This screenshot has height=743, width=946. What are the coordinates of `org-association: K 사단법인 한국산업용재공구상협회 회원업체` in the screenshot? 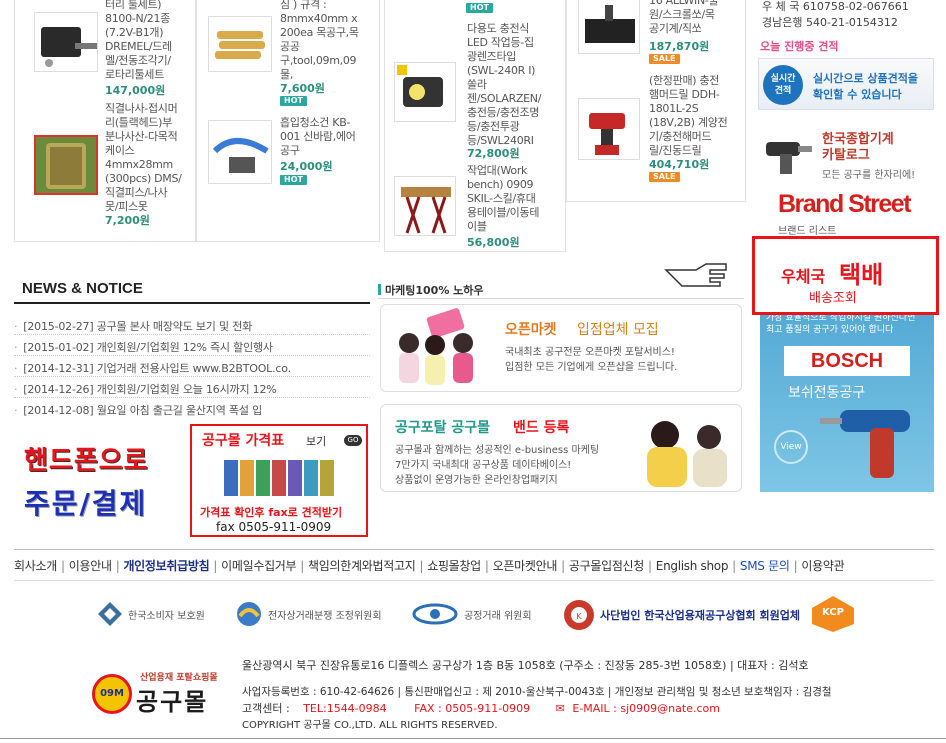 It's located at (681, 615).